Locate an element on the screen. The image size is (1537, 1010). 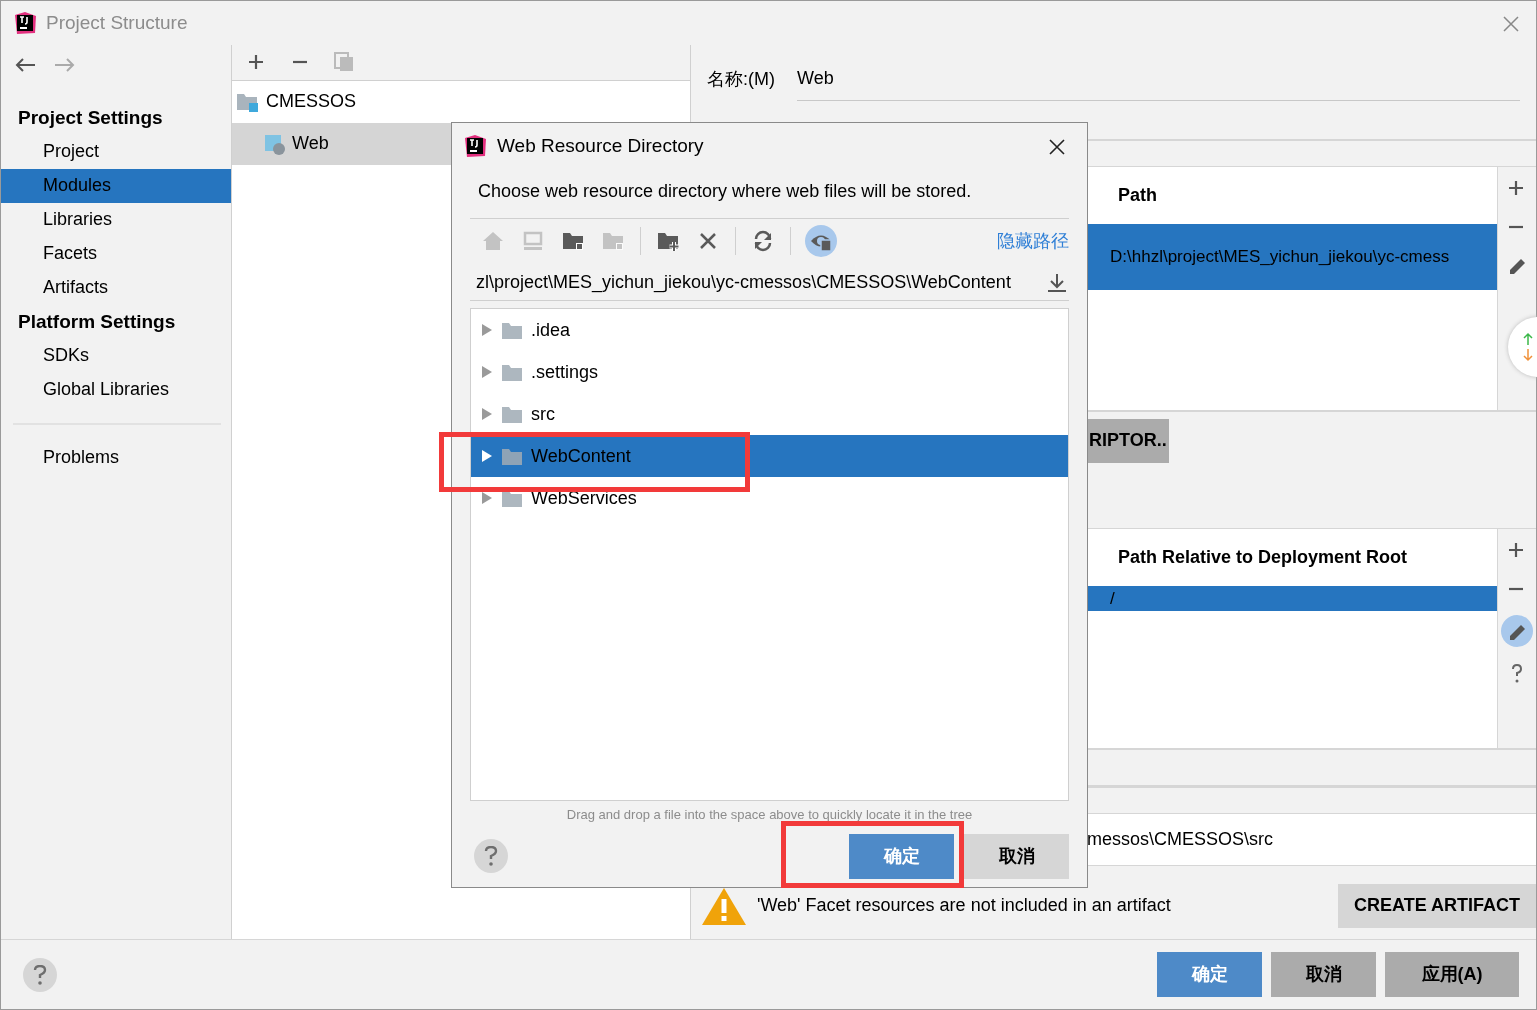
name-label: 名称:(M) is located at coordinates (741, 79).